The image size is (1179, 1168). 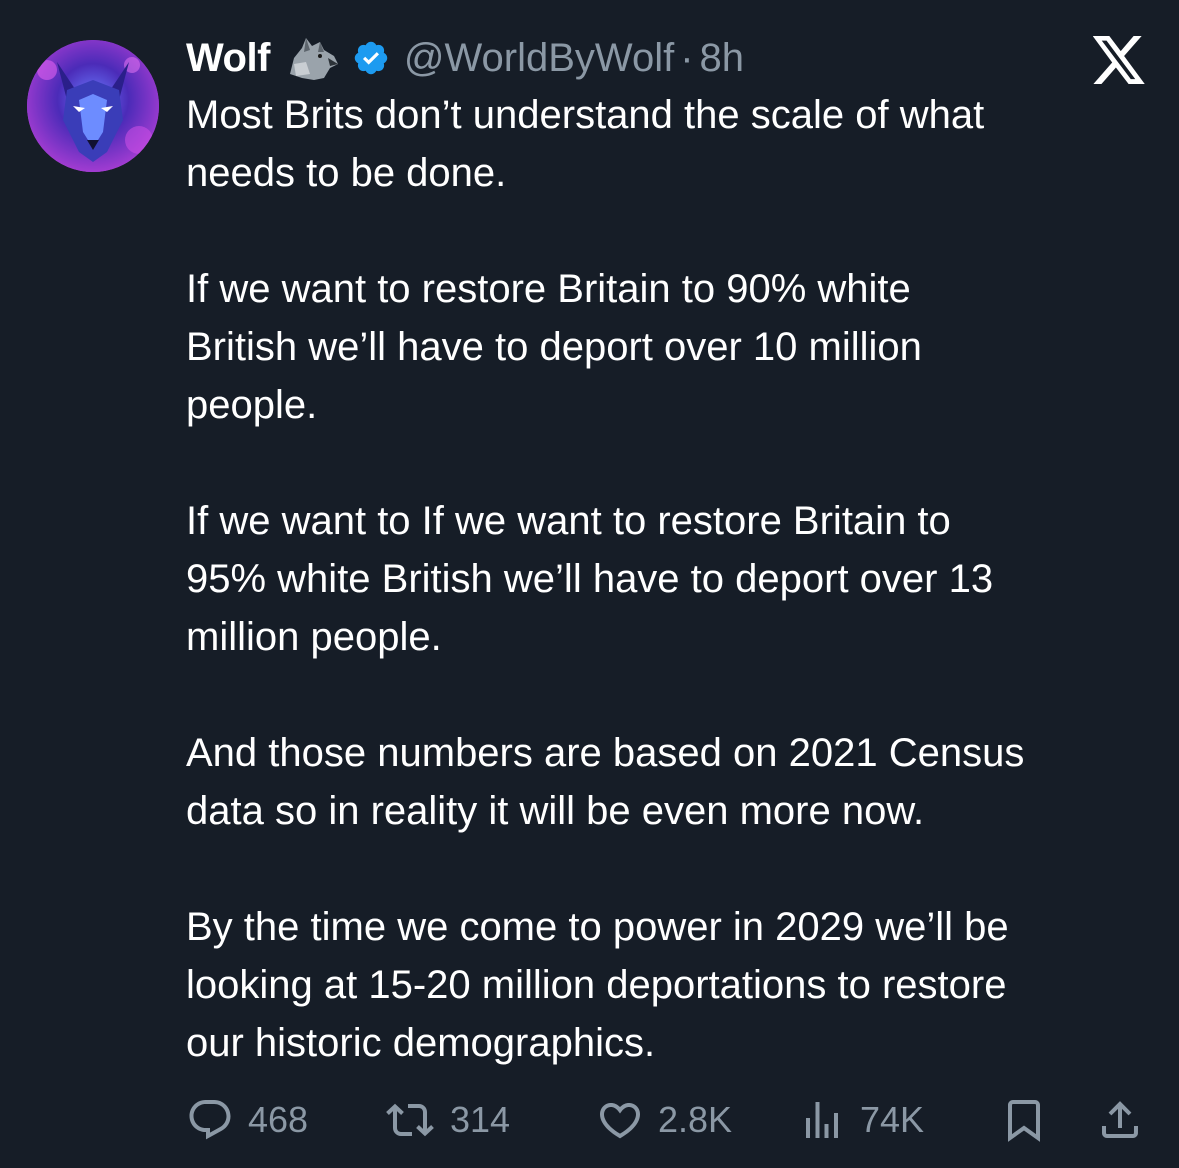 I want to click on author-handle: @WorldByWolf · 8h, so click(x=574, y=58).